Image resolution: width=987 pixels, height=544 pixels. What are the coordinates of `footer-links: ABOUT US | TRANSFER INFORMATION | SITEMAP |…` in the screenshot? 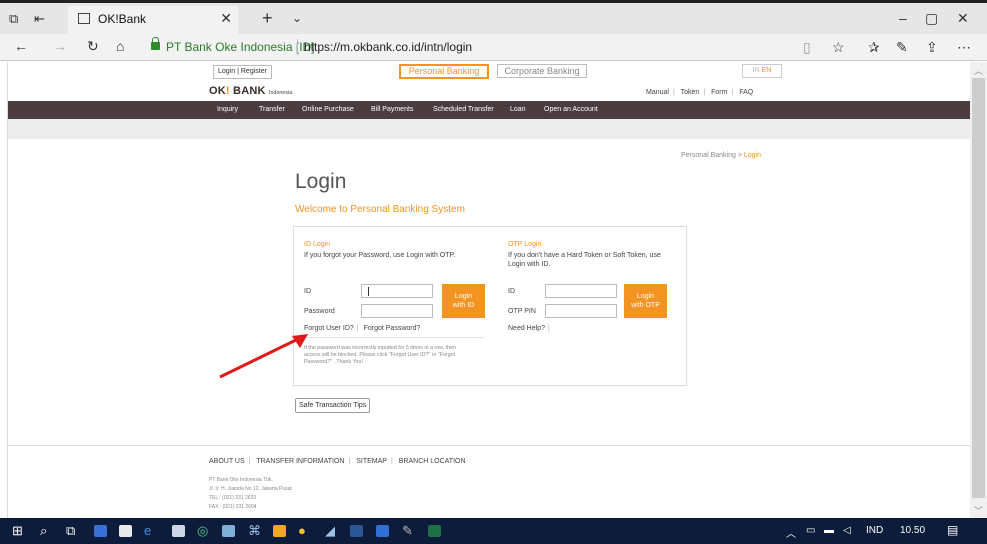 It's located at (337, 461).